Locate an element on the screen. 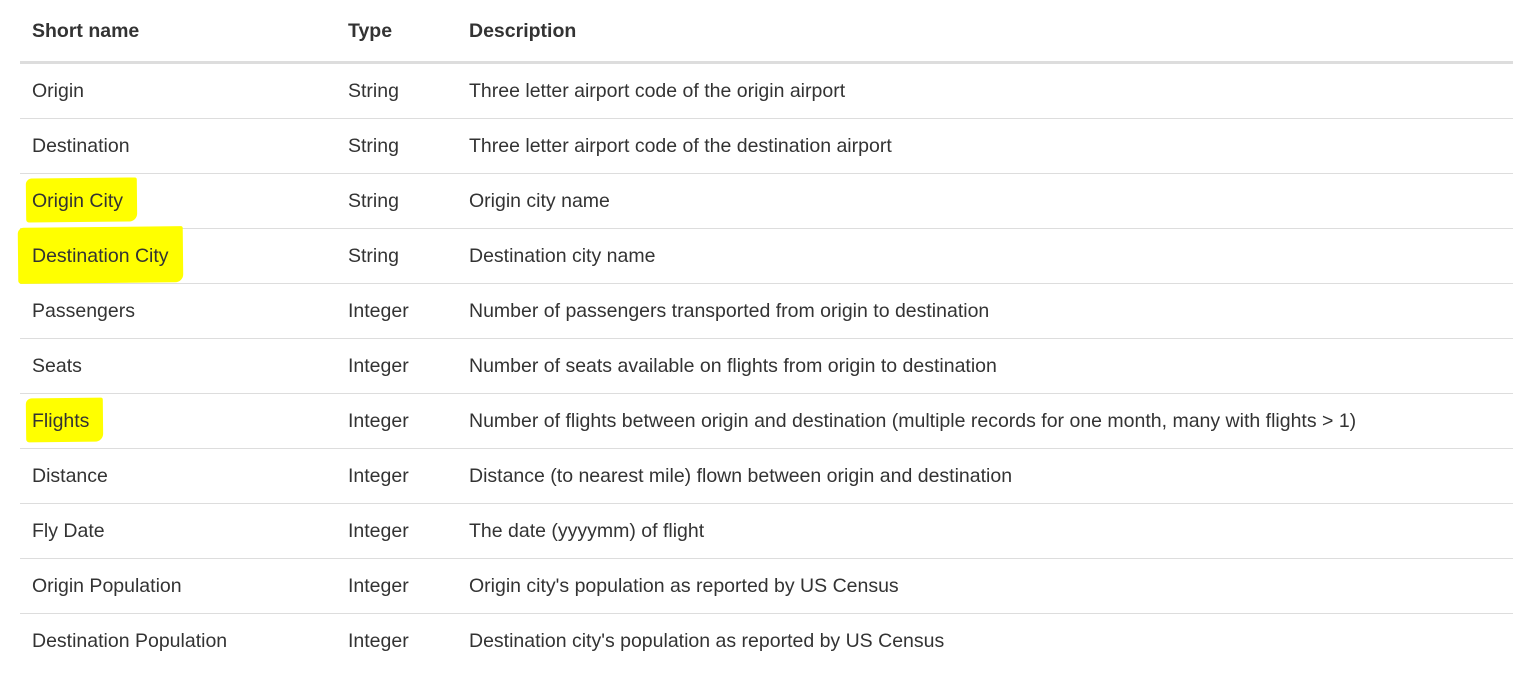 The width and height of the screenshot is (1513, 677). table-row: Origin City String Origin city name is located at coordinates (766, 201).